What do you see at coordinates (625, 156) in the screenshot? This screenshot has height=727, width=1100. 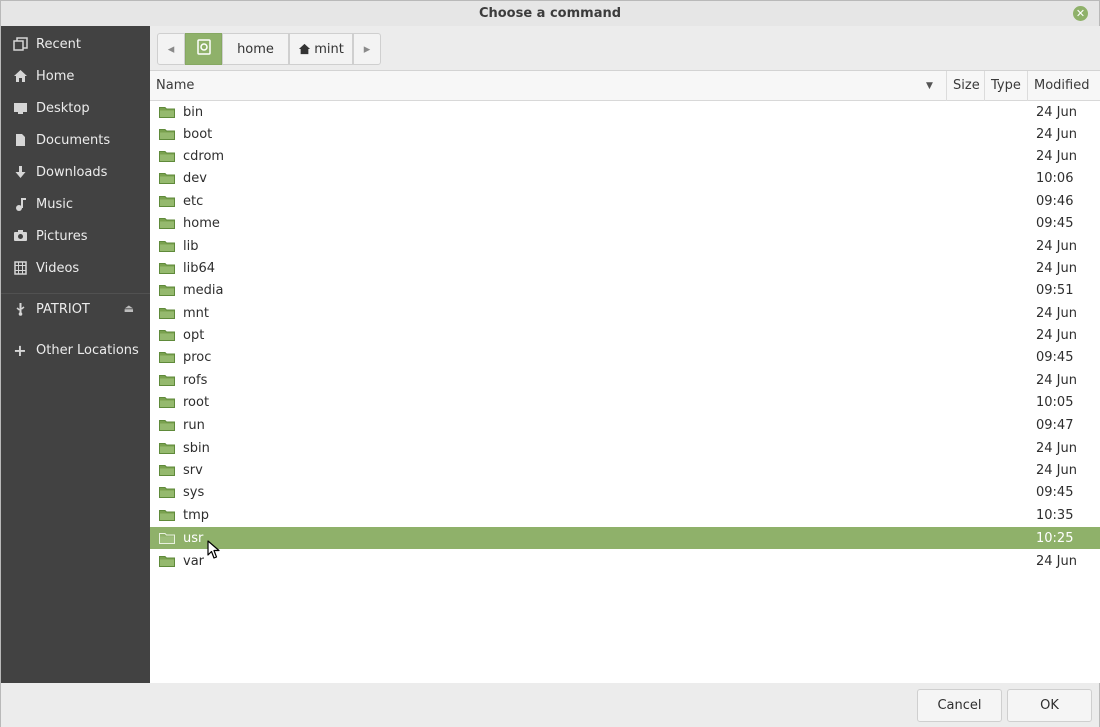 I see `table-row: cdrom 24 Jun` at bounding box center [625, 156].